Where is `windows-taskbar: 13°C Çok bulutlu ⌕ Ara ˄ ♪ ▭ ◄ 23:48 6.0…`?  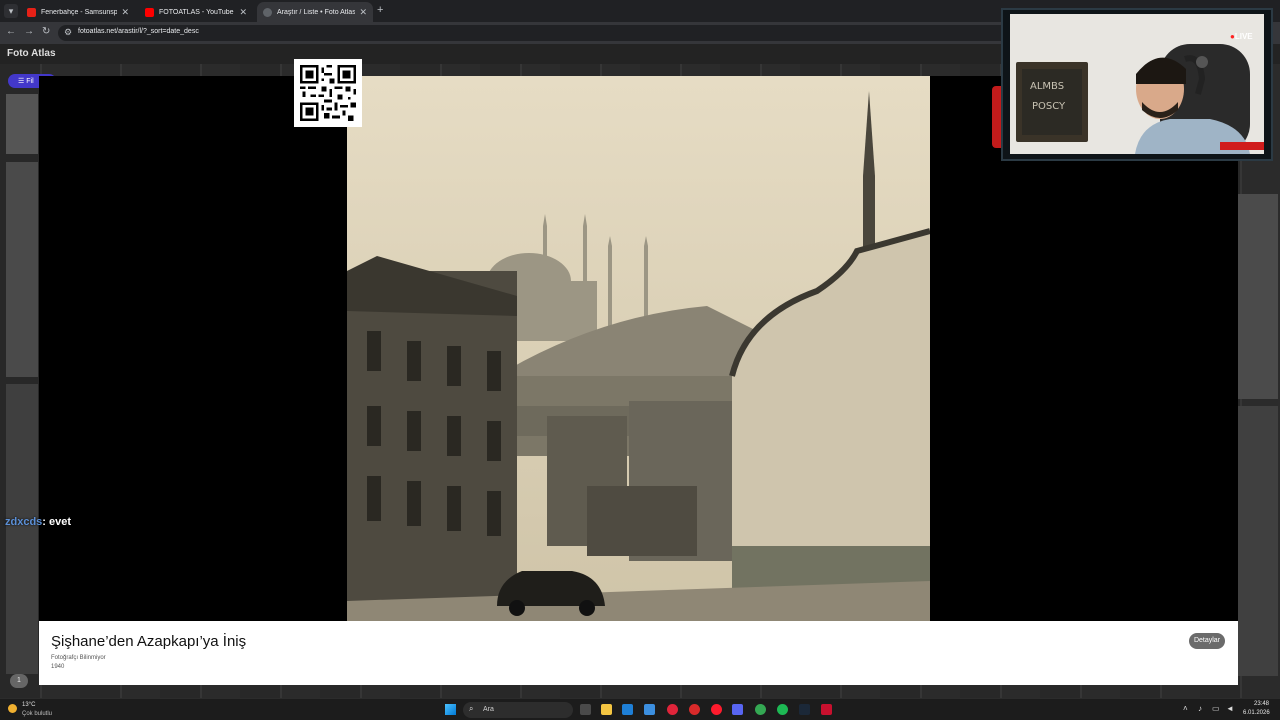 windows-taskbar: 13°C Çok bulutlu ⌕ Ara ˄ ♪ ▭ ◄ 23:48 6.0… is located at coordinates (640, 709).